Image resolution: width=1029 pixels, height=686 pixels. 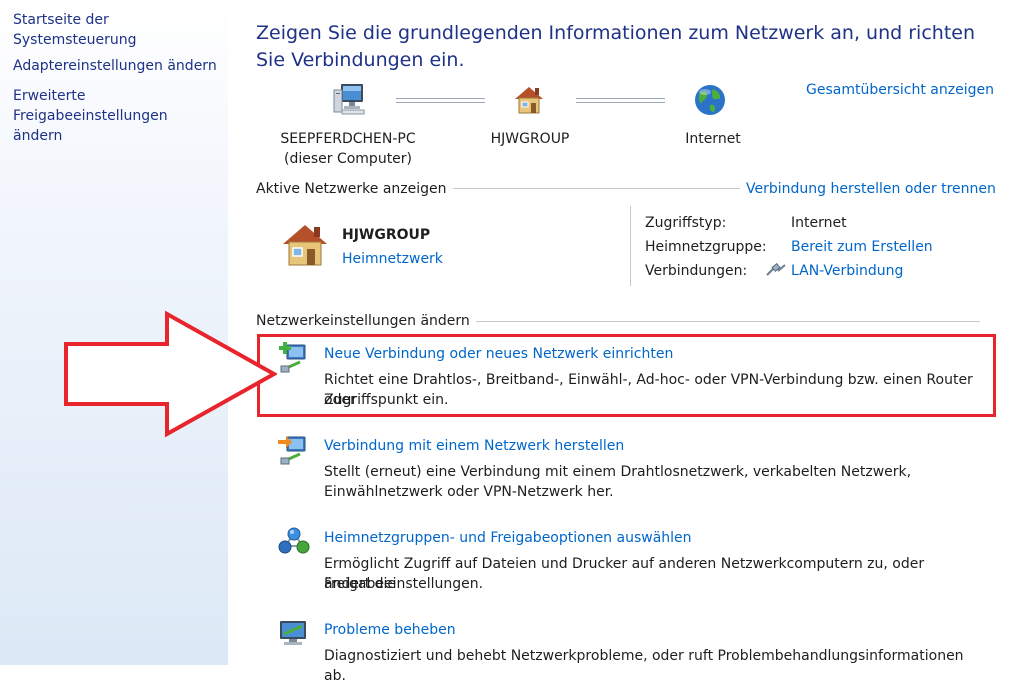 What do you see at coordinates (293, 450) in the screenshot?
I see `network-connect-icon` at bounding box center [293, 450].